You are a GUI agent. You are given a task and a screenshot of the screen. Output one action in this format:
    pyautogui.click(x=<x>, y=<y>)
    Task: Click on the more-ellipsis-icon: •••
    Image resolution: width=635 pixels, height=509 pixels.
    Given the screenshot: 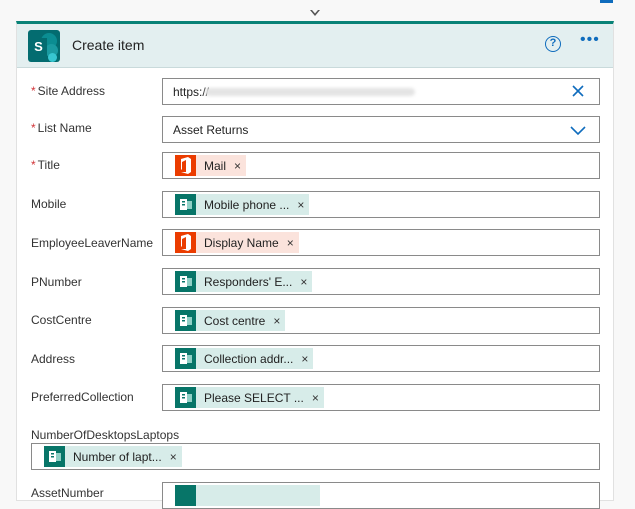 What is the action you would take?
    pyautogui.click(x=593, y=42)
    